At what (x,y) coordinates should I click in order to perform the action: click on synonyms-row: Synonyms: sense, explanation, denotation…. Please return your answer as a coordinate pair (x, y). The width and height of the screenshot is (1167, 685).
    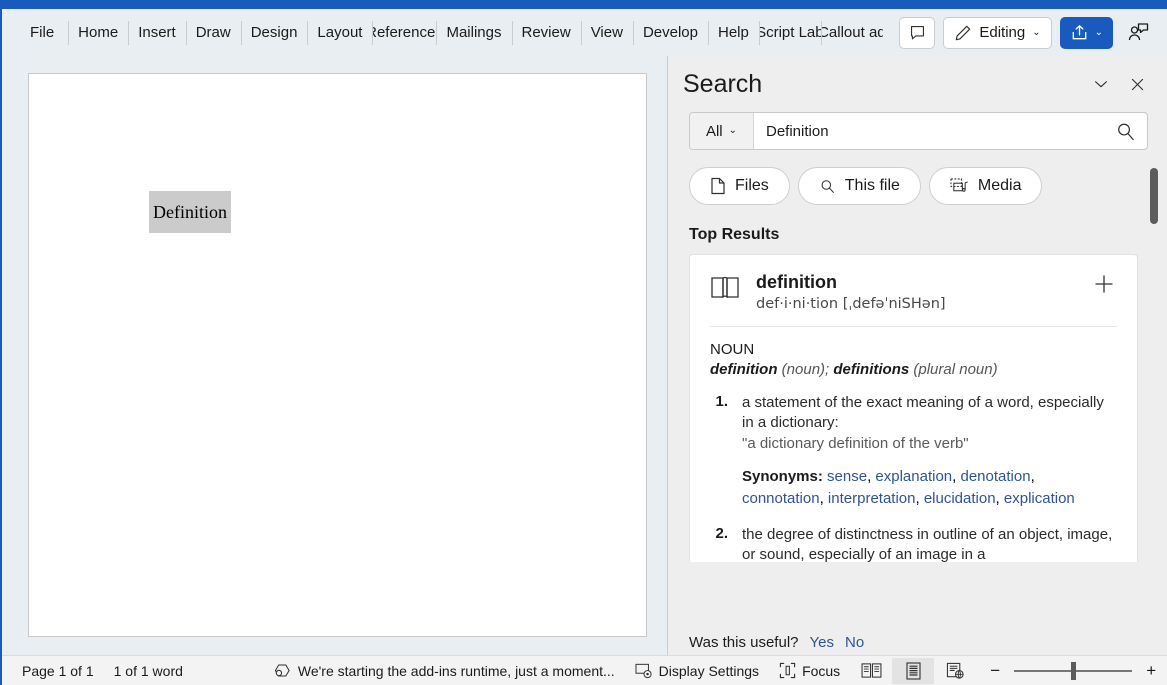
    Looking at the image, I should click on (929, 488).